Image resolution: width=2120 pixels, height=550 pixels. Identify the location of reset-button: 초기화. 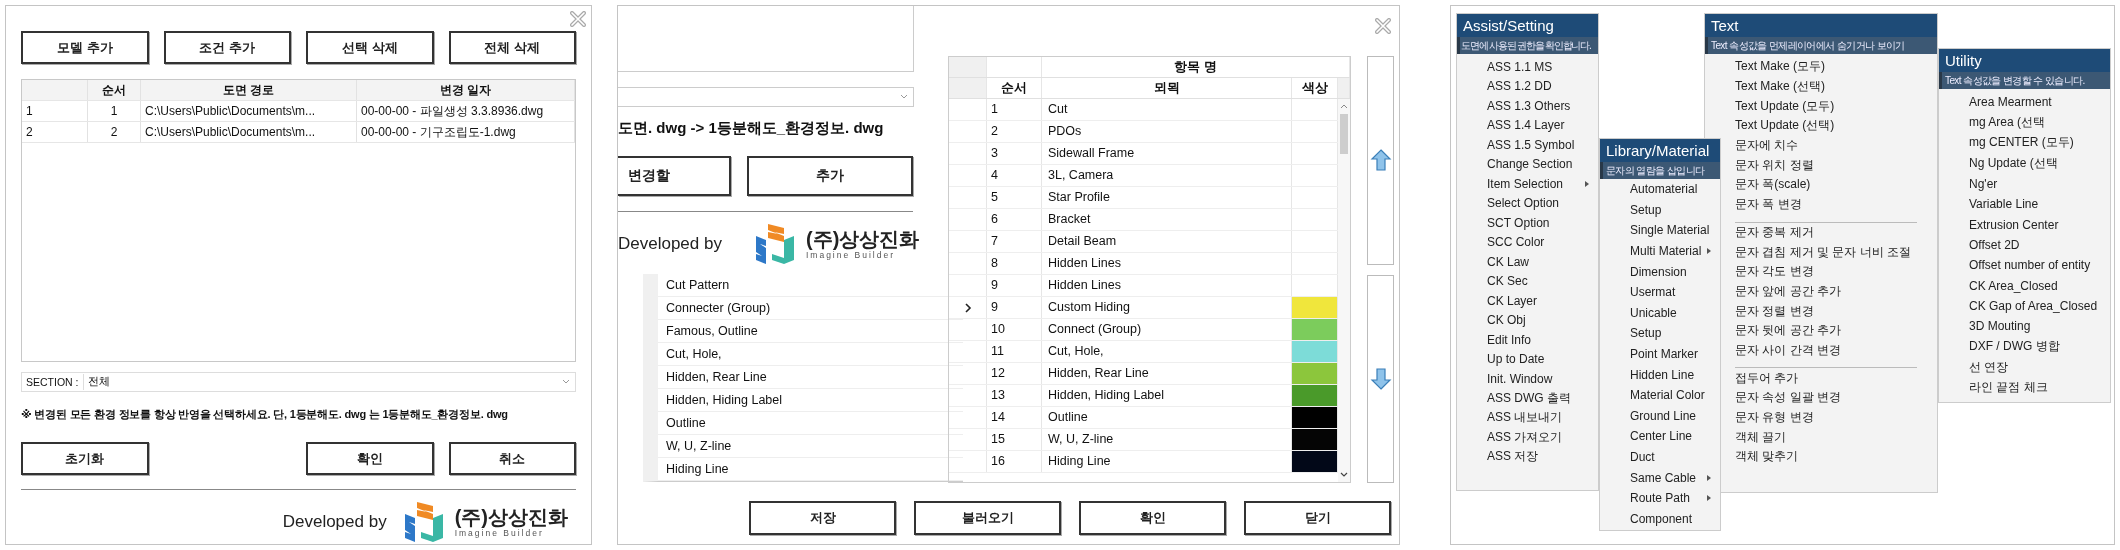
(85, 458).